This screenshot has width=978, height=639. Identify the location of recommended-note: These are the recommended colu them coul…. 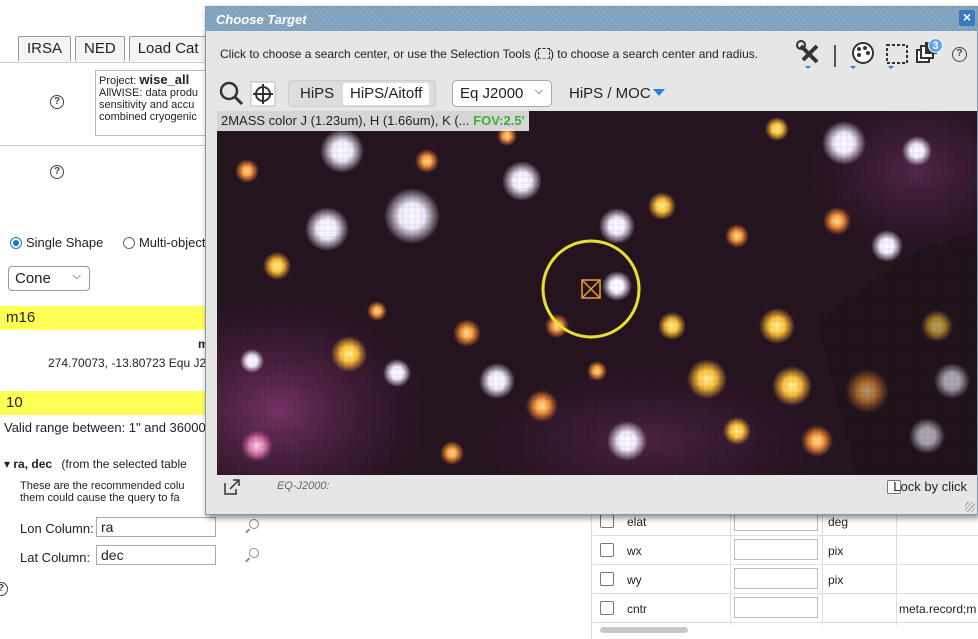
(102, 492).